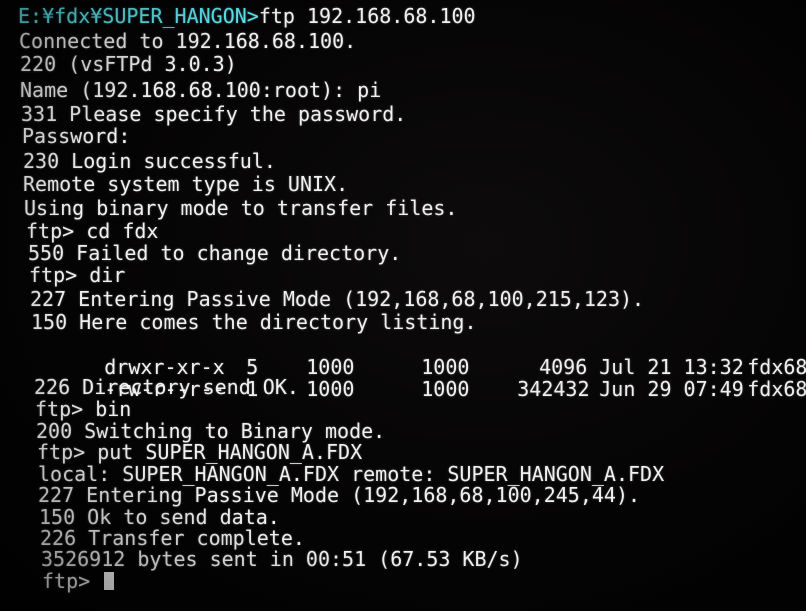 The image size is (806, 611). Describe the element at coordinates (776, 388) in the screenshot. I see `listing-name: fdx68_200c.tar.gz` at that location.